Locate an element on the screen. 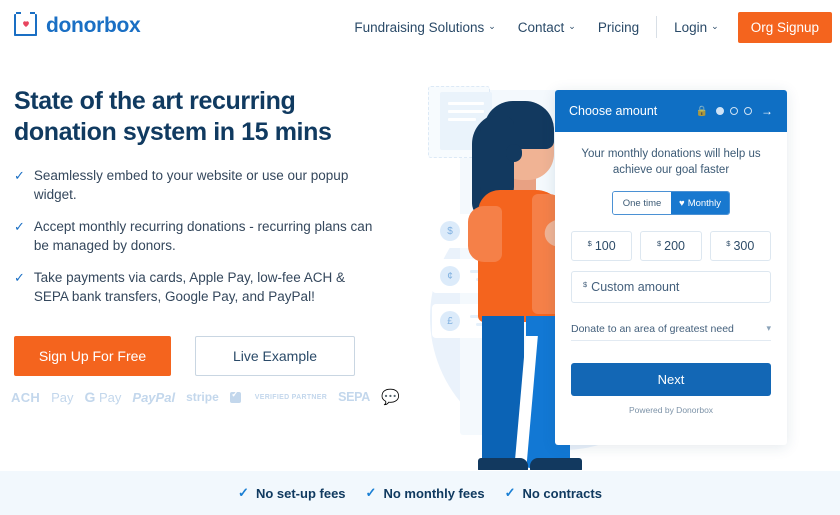 The width and height of the screenshot is (840, 515). amount-option-200: $ 200 is located at coordinates (671, 246).